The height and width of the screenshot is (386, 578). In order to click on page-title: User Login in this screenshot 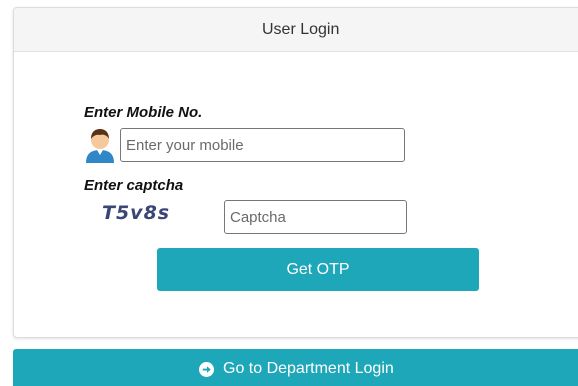, I will do `click(301, 29)`.